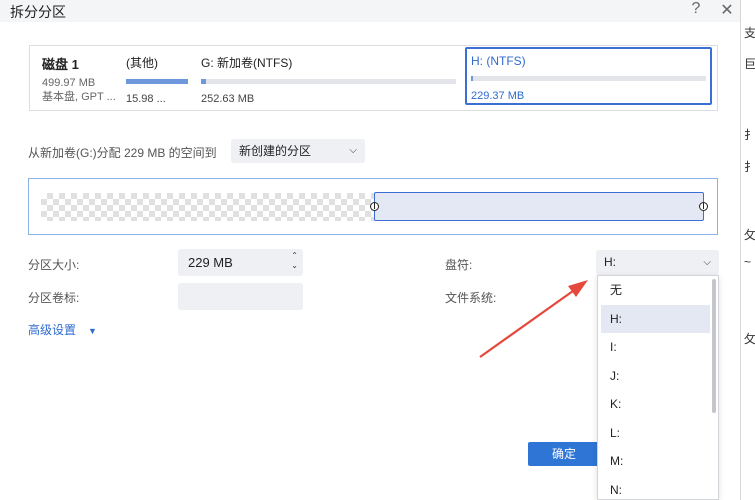 The height and width of the screenshot is (500, 755). I want to click on partition-size: 252.63 MB, so click(228, 99).